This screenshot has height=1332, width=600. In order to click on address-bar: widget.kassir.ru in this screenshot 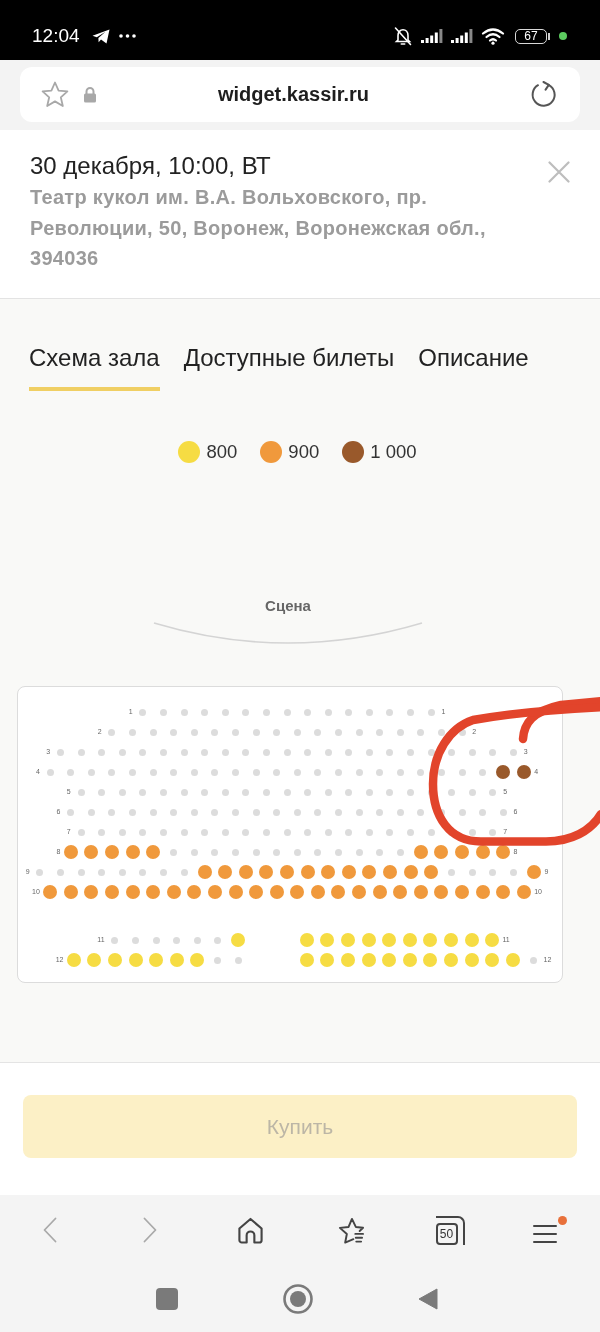, I will do `click(300, 94)`.